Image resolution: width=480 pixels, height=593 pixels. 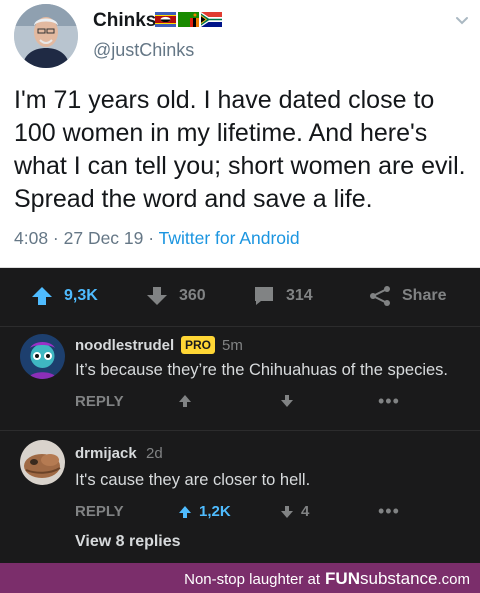 What do you see at coordinates (462, 20) in the screenshot?
I see `chevron-down-icon` at bounding box center [462, 20].